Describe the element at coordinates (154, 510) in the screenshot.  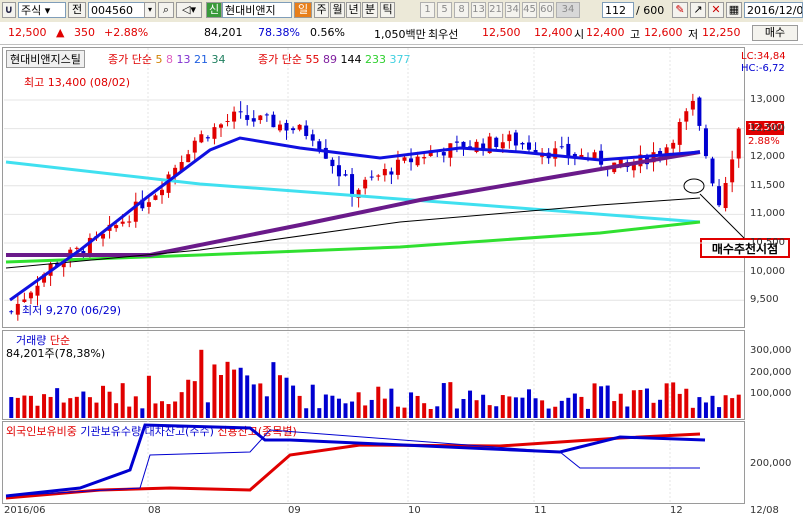
I see `x-tick-1: 08` at that location.